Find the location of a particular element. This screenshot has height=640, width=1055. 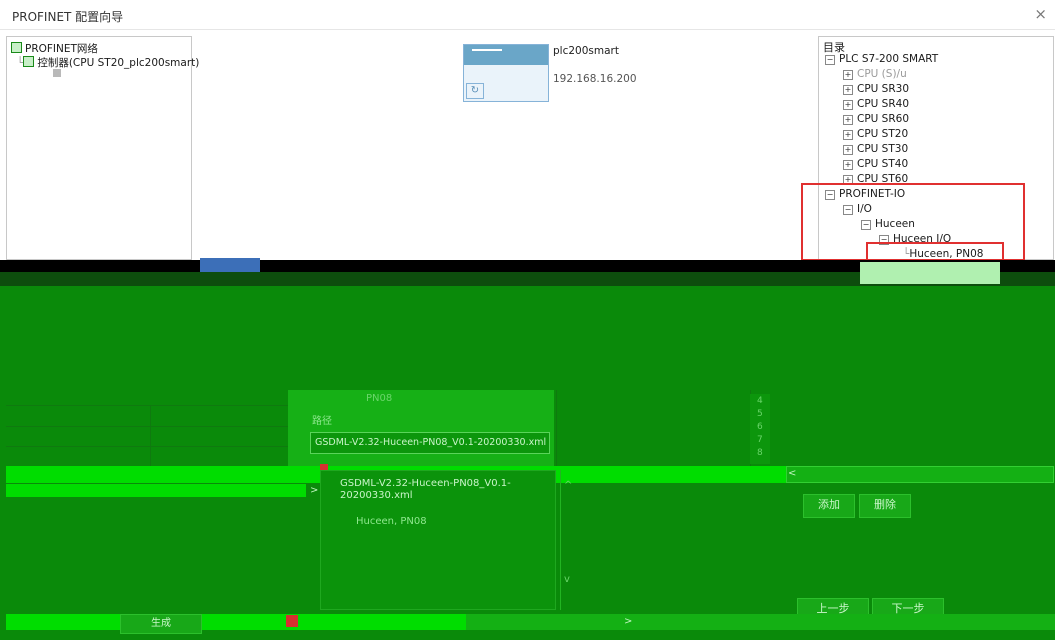

tree-item-cpu-6: + CPU ST40 is located at coordinates (875, 164).